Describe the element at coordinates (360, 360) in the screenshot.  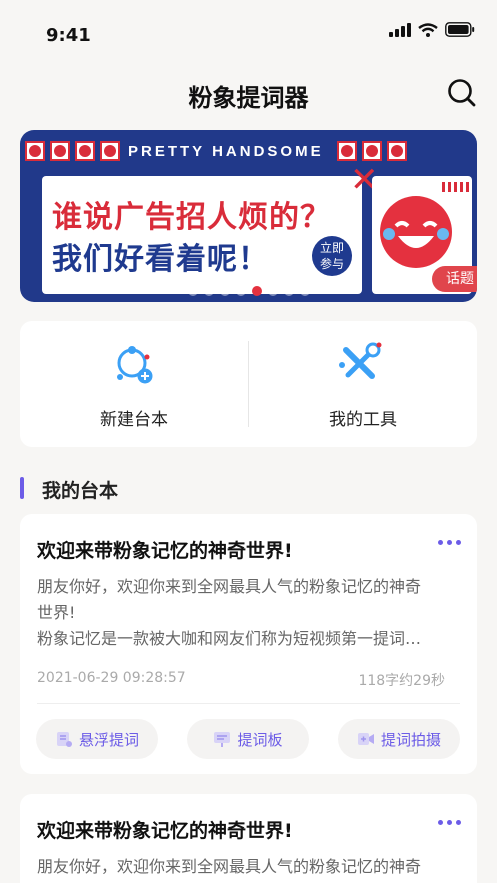
I see `tools-icon` at that location.